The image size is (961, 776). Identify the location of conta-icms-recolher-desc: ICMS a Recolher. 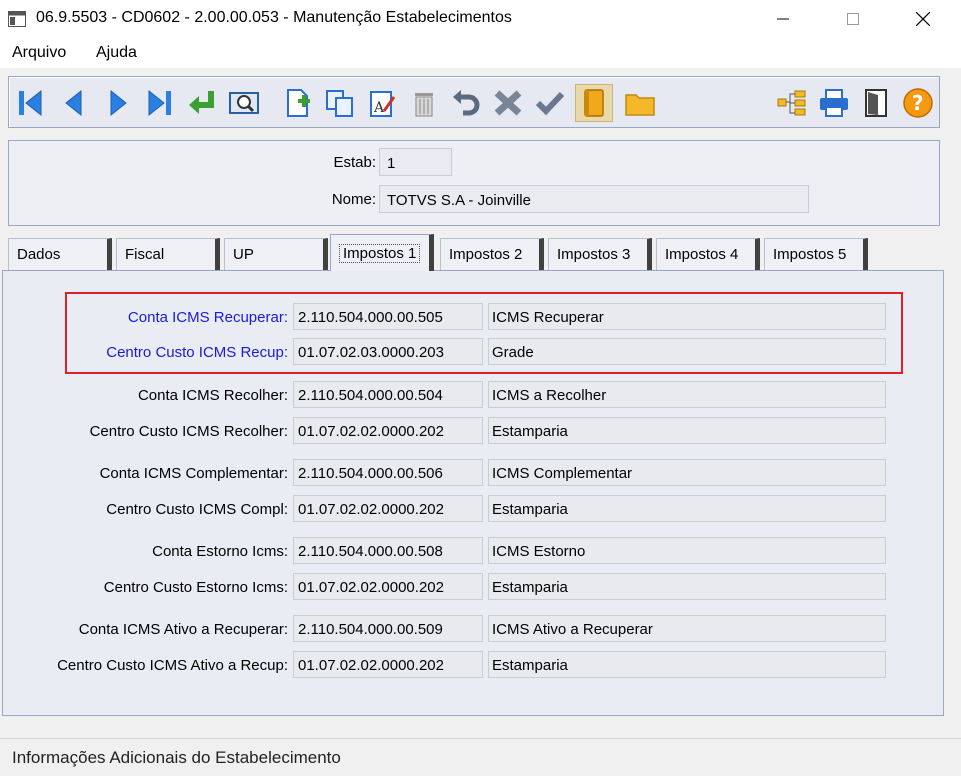
(687, 394).